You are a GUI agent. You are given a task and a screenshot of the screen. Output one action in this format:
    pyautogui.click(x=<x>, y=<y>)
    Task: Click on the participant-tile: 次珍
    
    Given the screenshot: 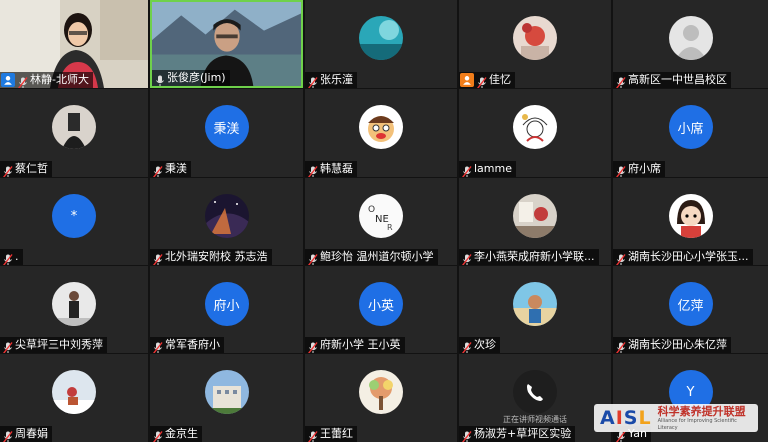 What is the action you would take?
    pyautogui.click(x=535, y=309)
    